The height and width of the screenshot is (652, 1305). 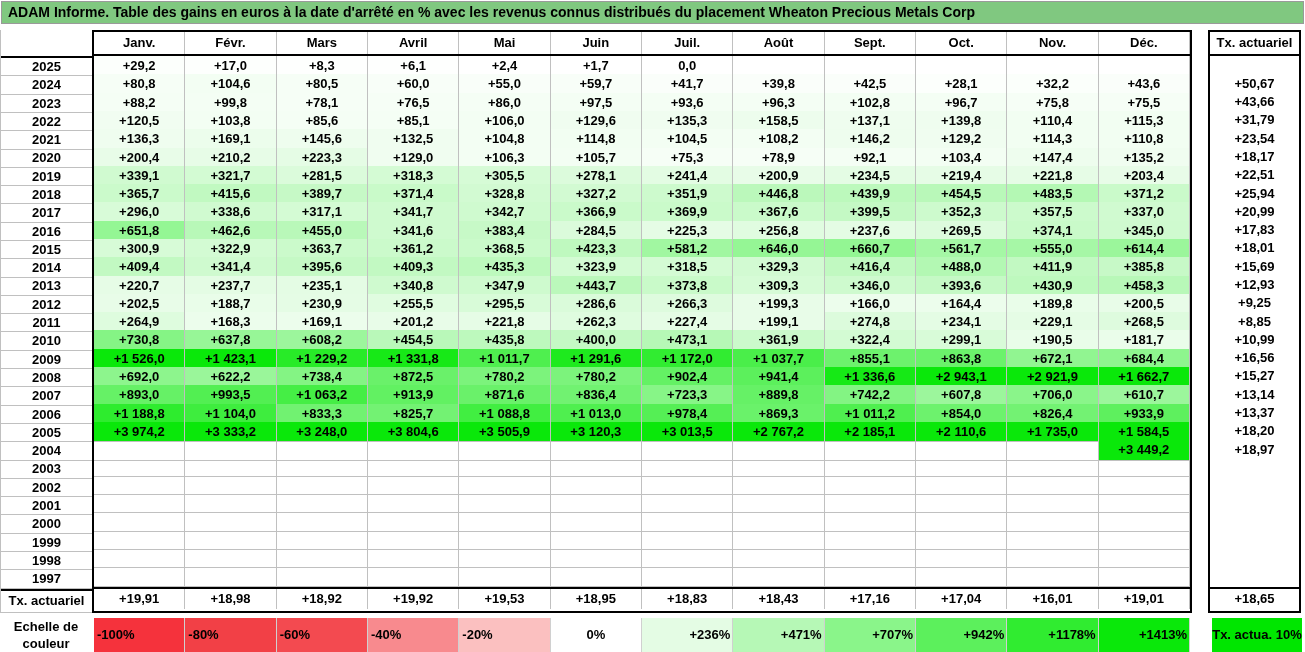 What do you see at coordinates (779, 322) in the screenshot?
I see `table-cell: +199,1` at bounding box center [779, 322].